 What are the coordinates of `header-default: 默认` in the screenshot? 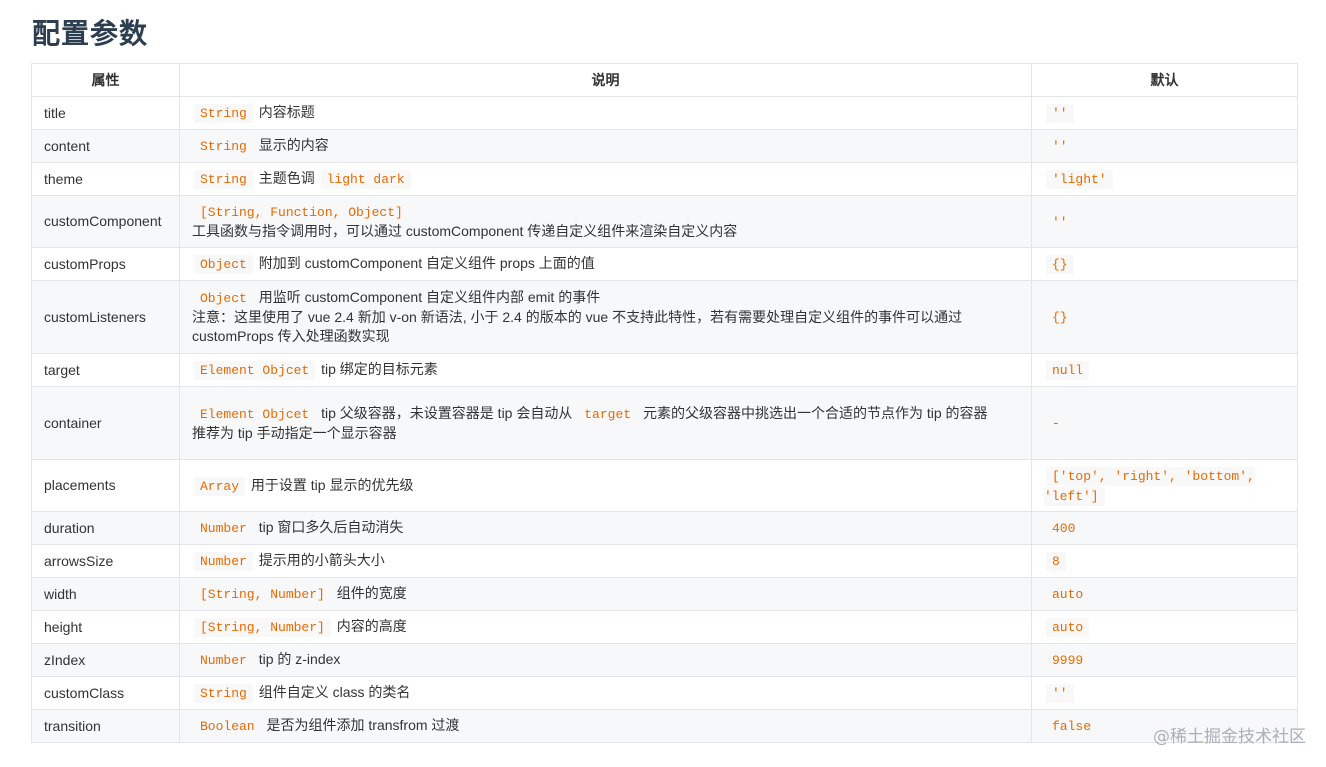 It's located at (1164, 80).